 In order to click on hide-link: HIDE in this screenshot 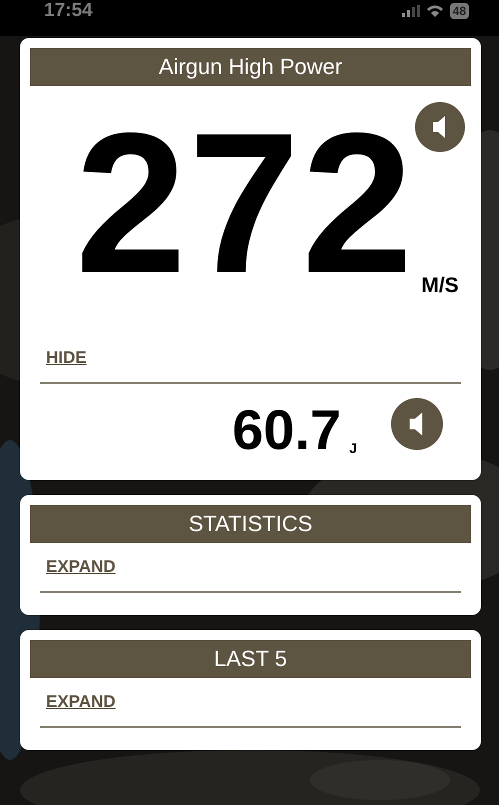, I will do `click(66, 358)`.